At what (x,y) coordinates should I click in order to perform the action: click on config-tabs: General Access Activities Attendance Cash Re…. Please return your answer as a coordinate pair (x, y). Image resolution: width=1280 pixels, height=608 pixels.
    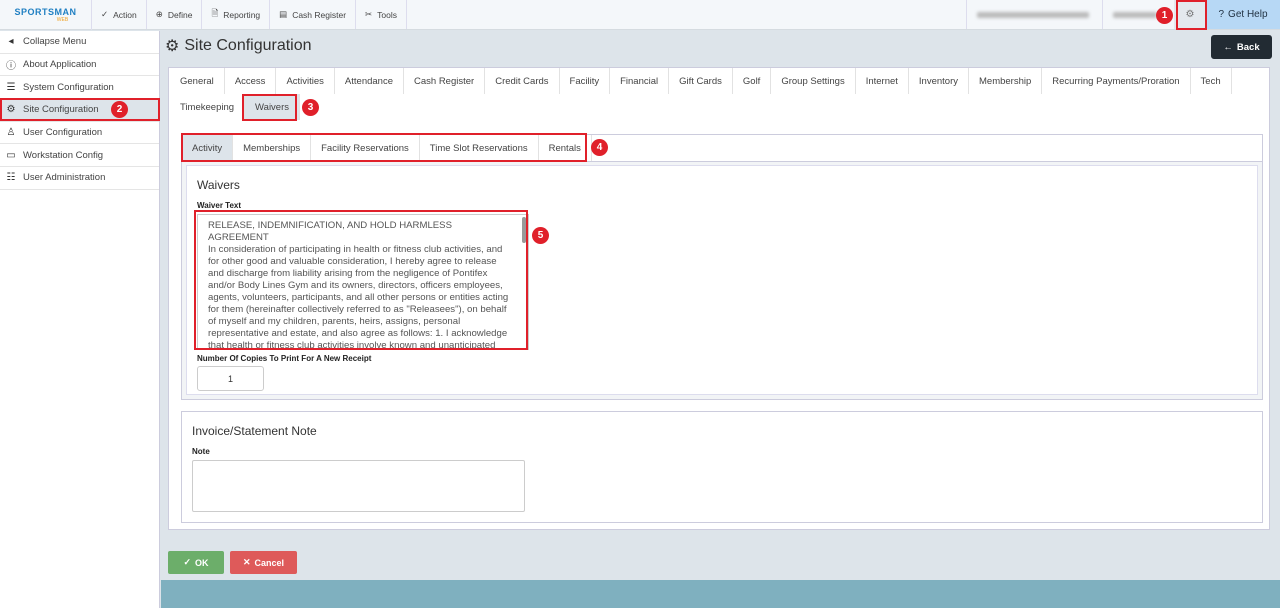
    Looking at the image, I should click on (719, 94).